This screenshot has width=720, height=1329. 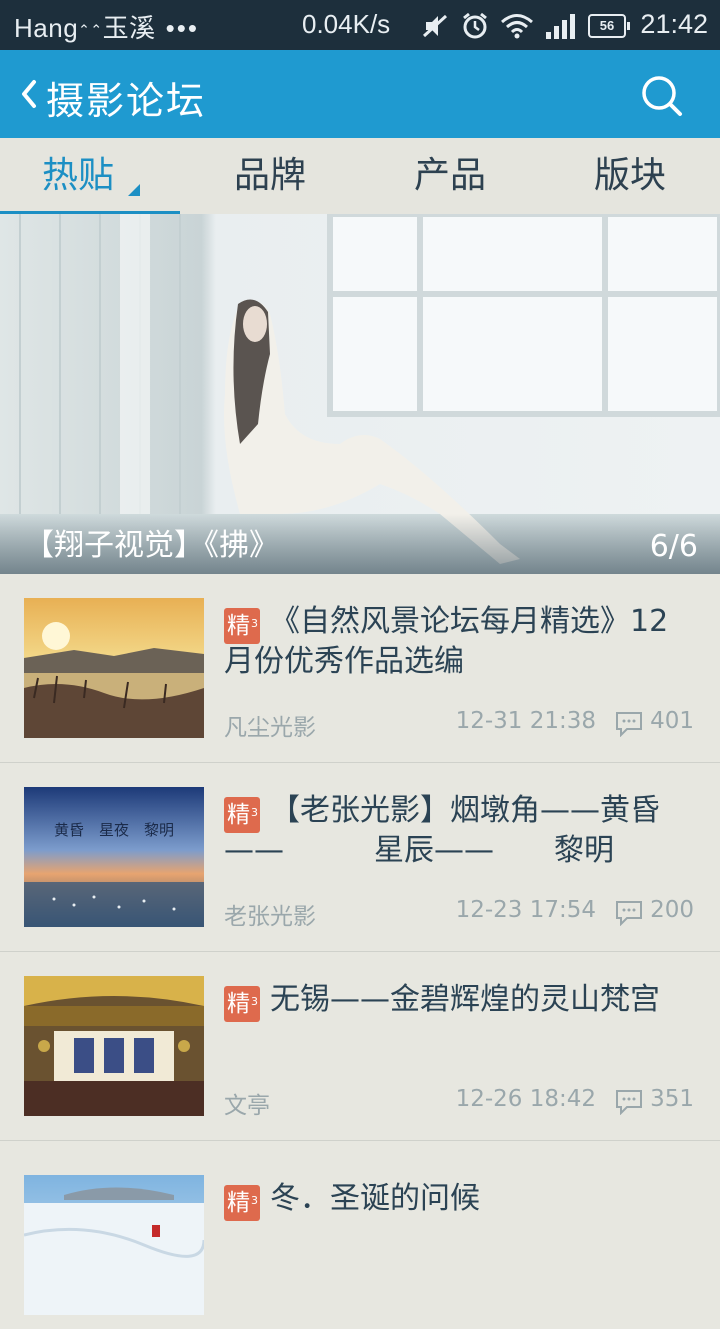 What do you see at coordinates (435, 26) in the screenshot?
I see `mute-icon` at bounding box center [435, 26].